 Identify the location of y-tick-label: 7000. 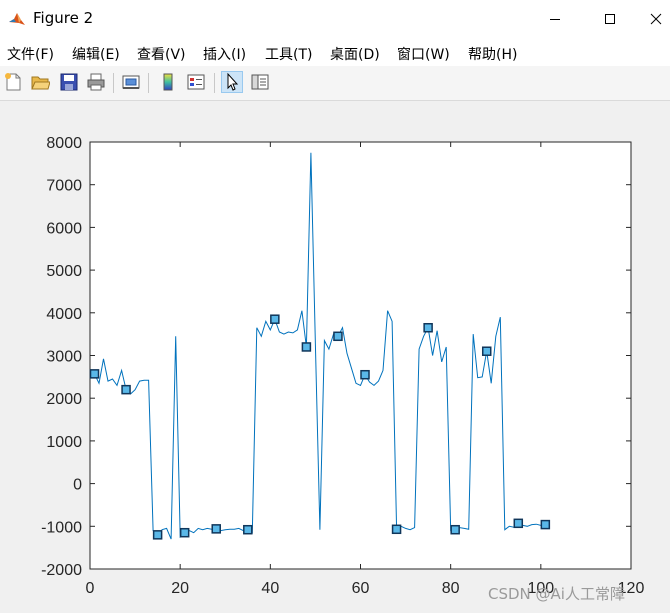
(64, 186).